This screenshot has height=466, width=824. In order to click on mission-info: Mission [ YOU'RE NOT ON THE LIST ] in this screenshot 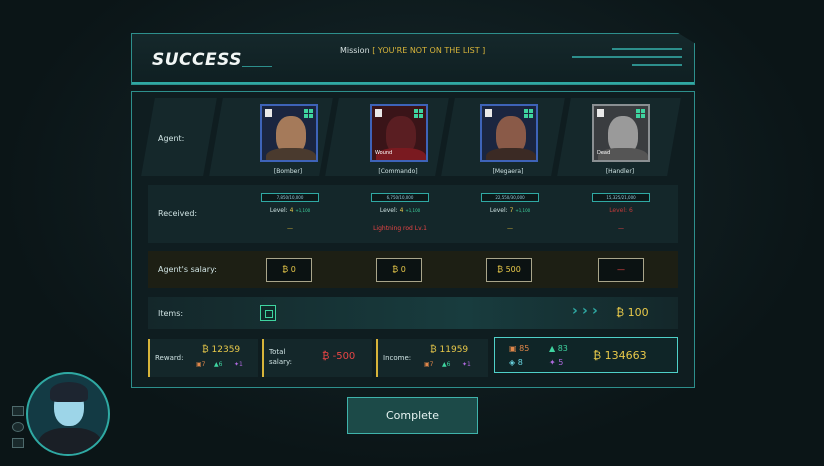, I will do `click(412, 50)`.